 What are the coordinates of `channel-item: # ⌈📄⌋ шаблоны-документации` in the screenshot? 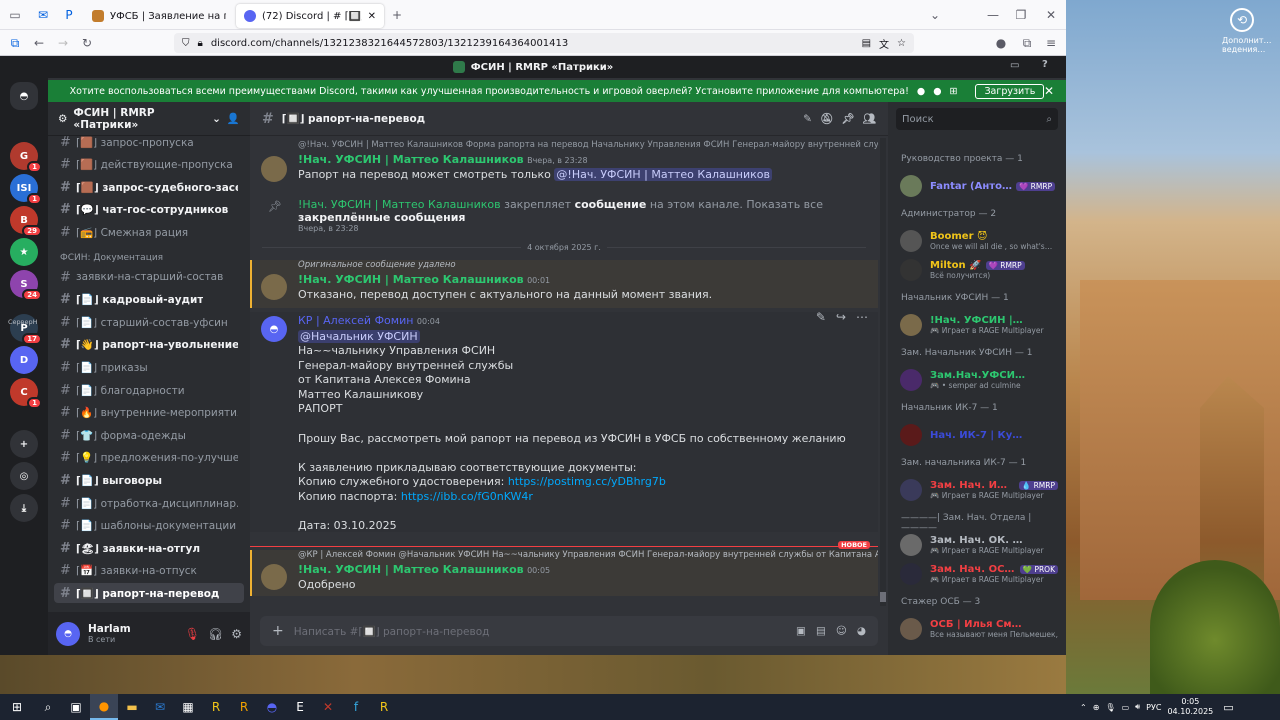 It's located at (149, 526).